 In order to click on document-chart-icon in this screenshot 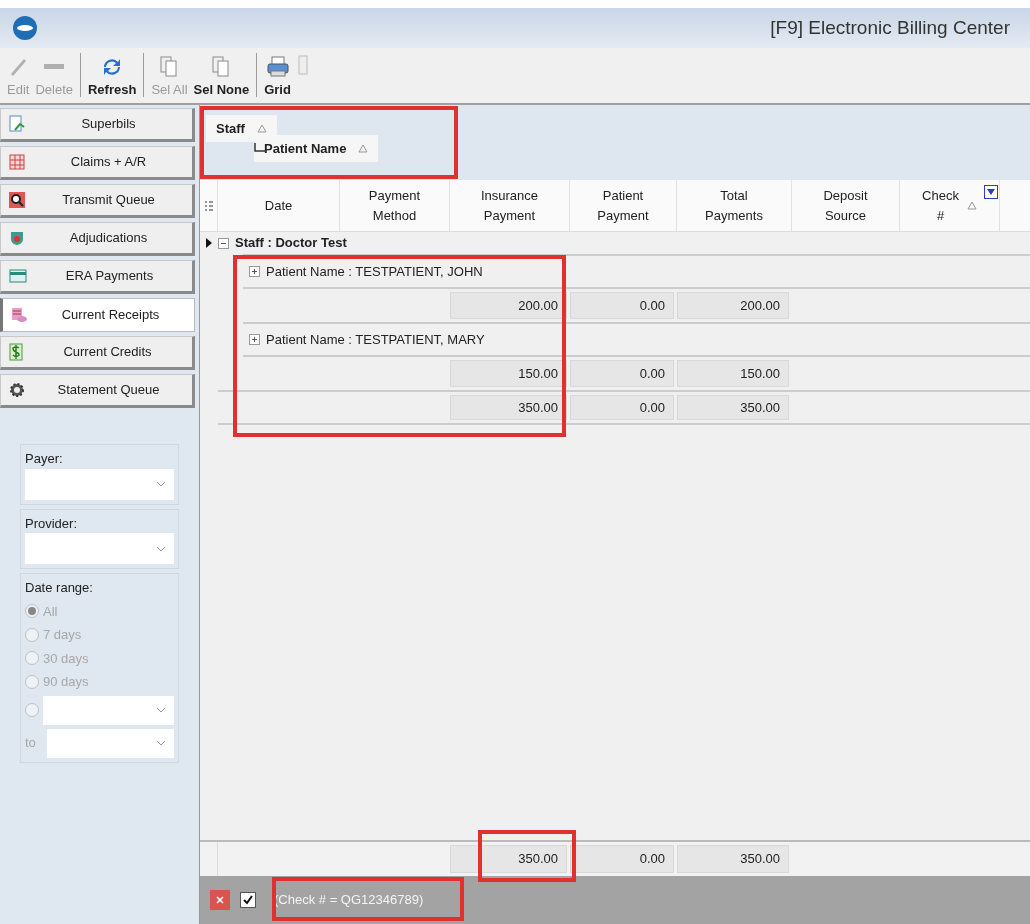, I will do `click(17, 124)`.